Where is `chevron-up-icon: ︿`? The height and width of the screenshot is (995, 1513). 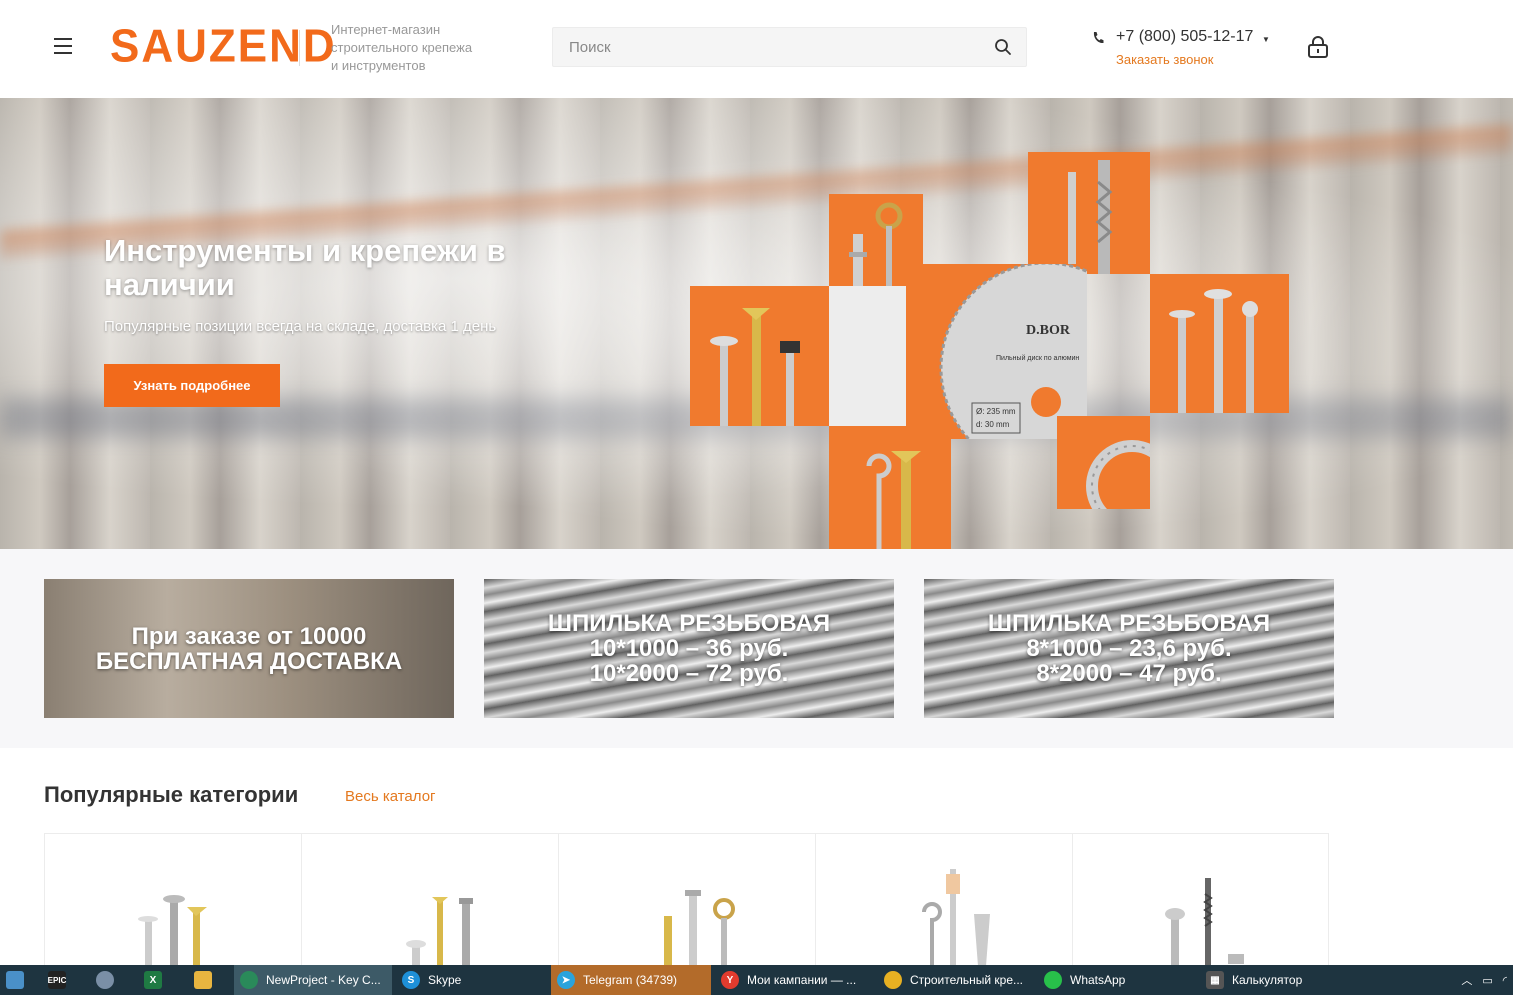
chevron-up-icon: ︿ is located at coordinates (1466, 980).